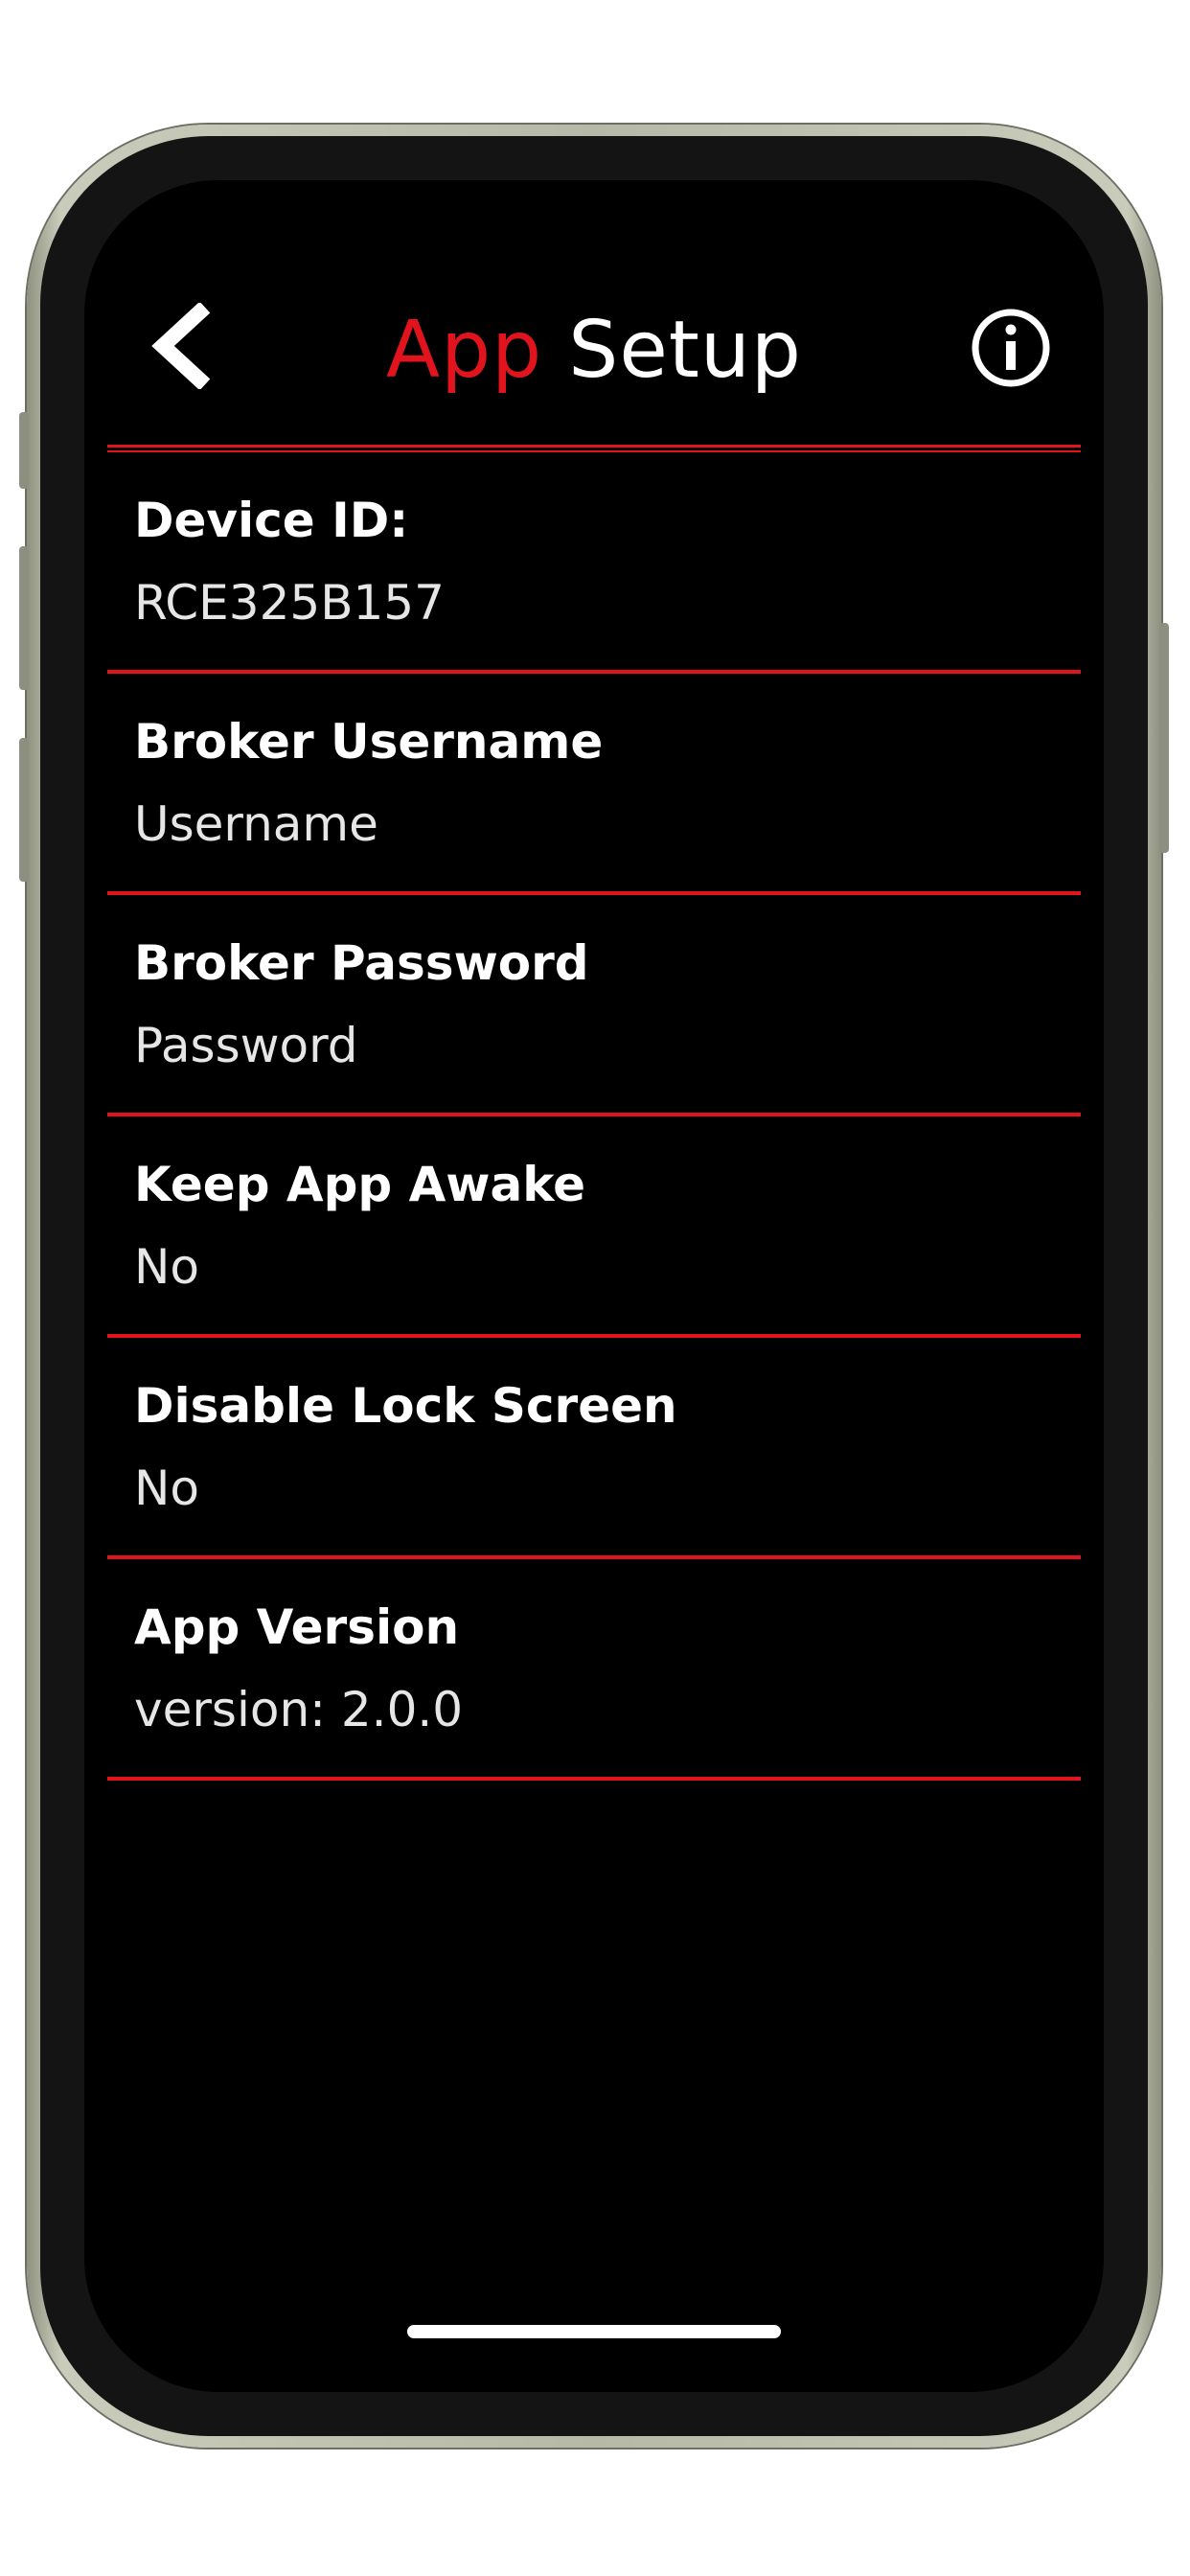 Image resolution: width=1190 pixels, height=2576 pixels. I want to click on setting-label: Broker Password, so click(362, 963).